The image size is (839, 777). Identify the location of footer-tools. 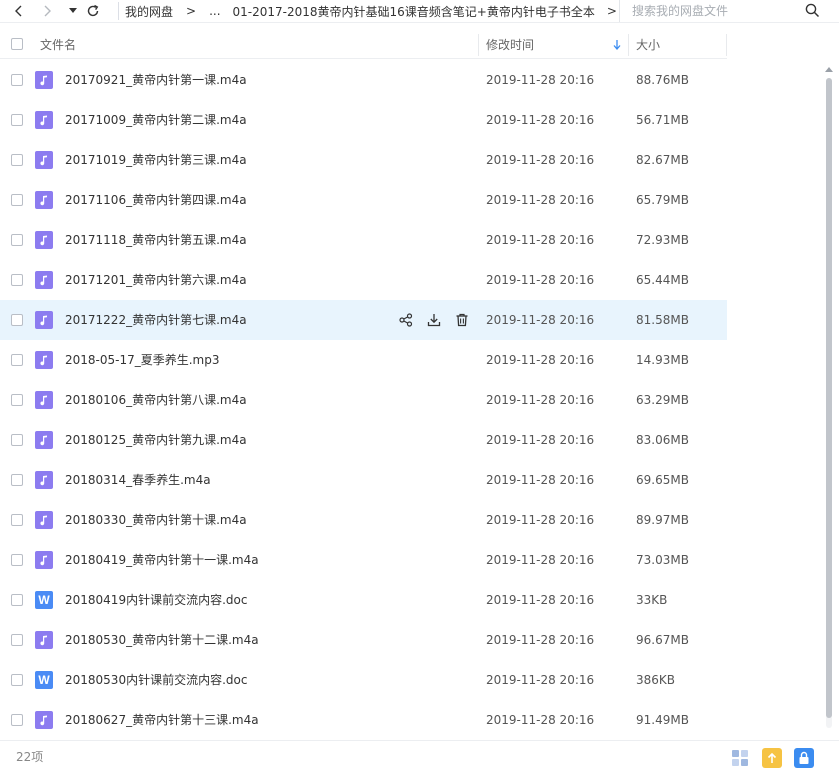
(772, 758).